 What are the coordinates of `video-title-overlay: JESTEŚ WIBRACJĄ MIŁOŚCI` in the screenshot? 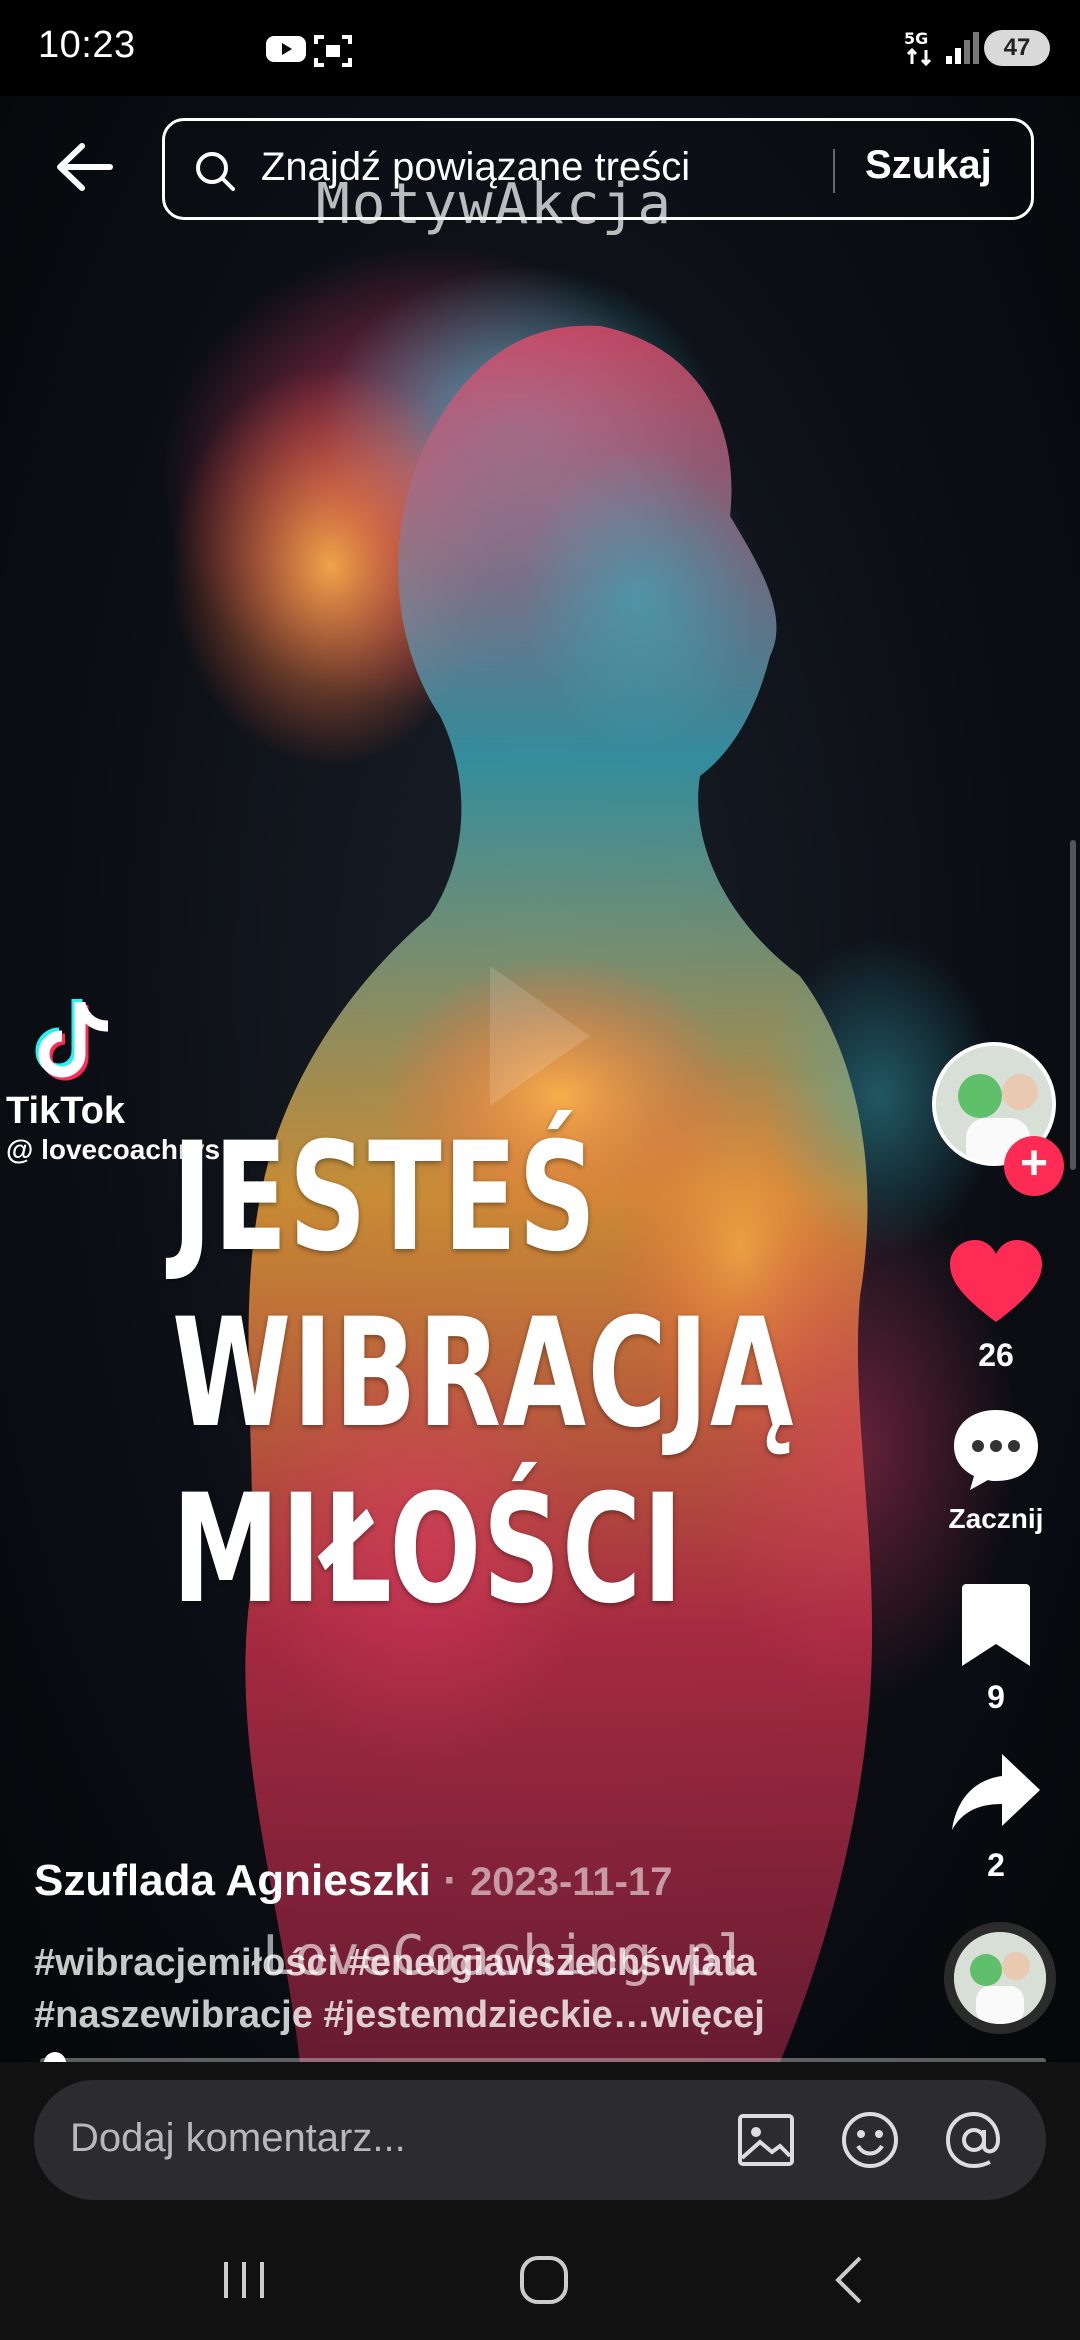 It's located at (483, 1374).